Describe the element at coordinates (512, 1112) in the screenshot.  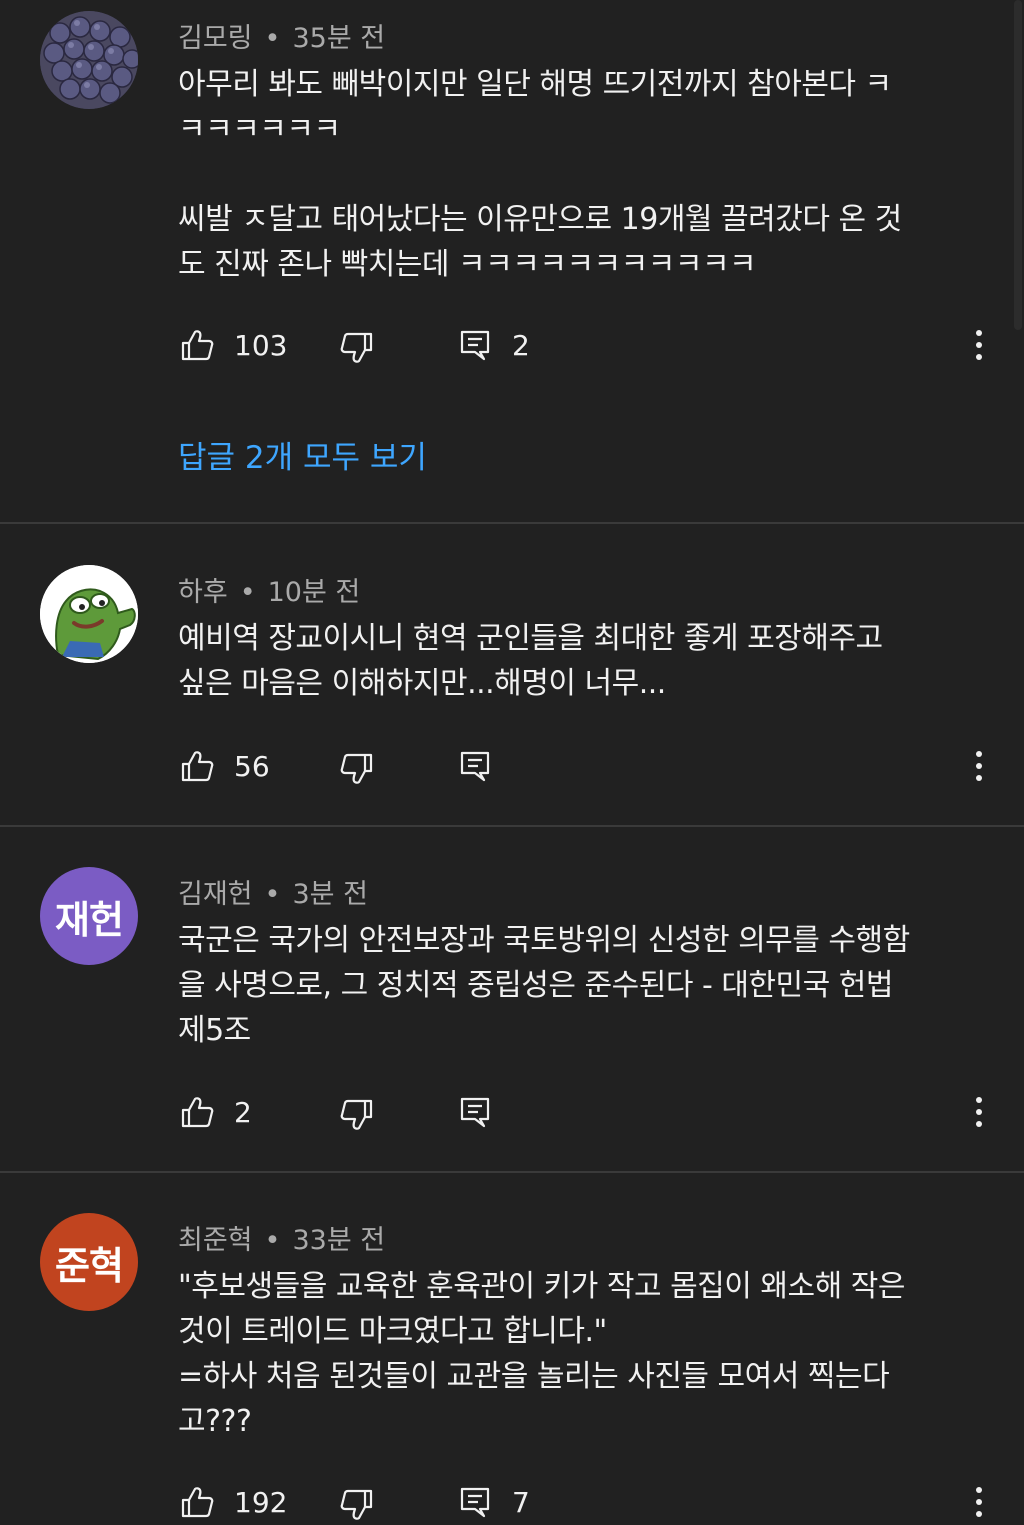
I see `comment-actions: 2` at that location.